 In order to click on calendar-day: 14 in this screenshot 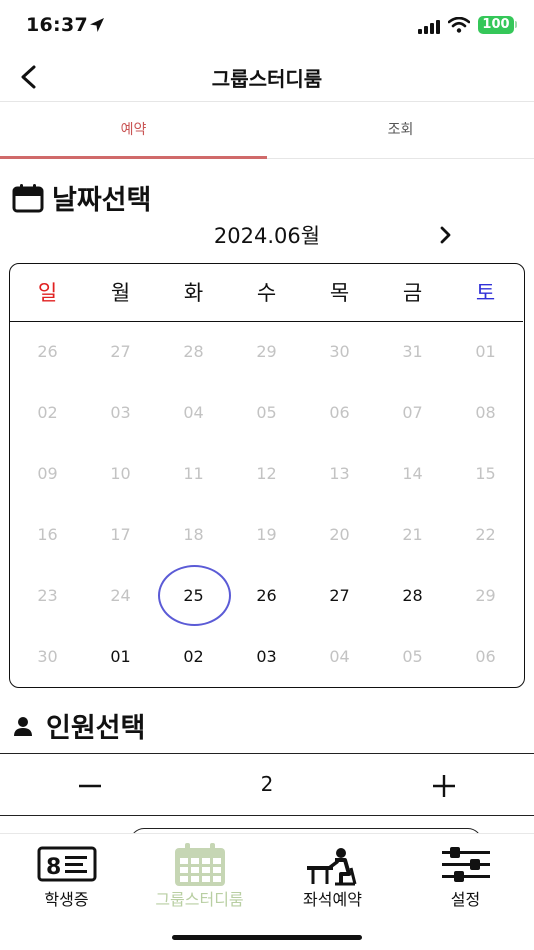, I will do `click(412, 473)`.